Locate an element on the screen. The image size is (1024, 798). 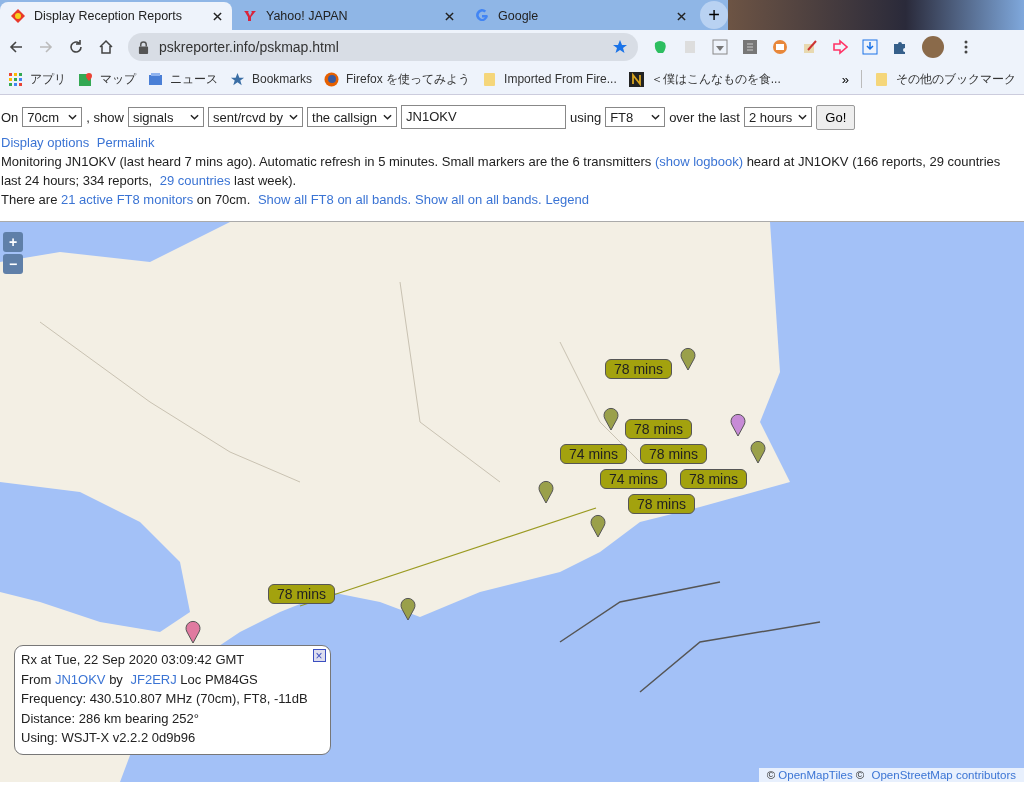
home-icon is located at coordinates (106, 47).